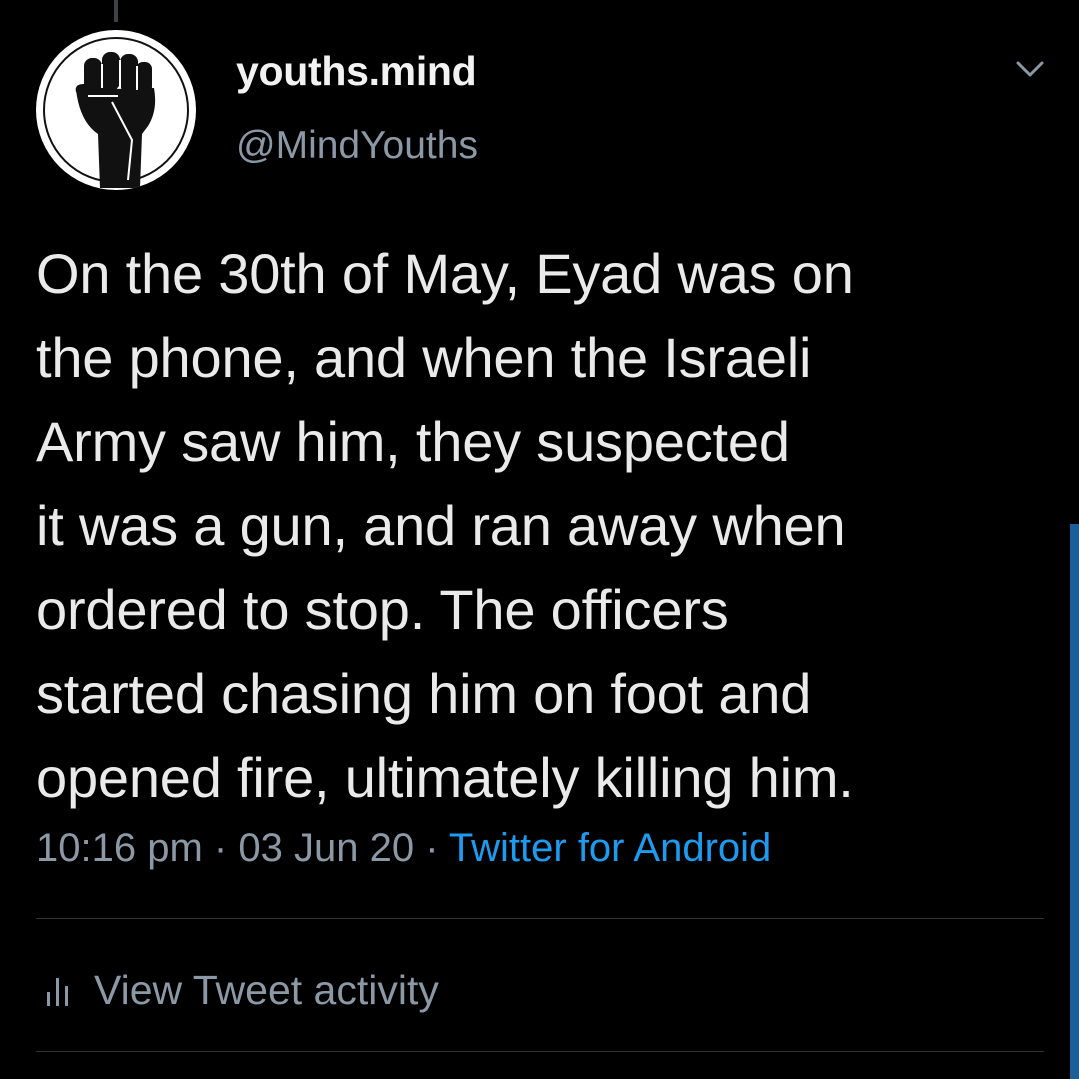  Describe the element at coordinates (610, 848) in the screenshot. I see `tweet-source-link: Twitter for Android` at that location.